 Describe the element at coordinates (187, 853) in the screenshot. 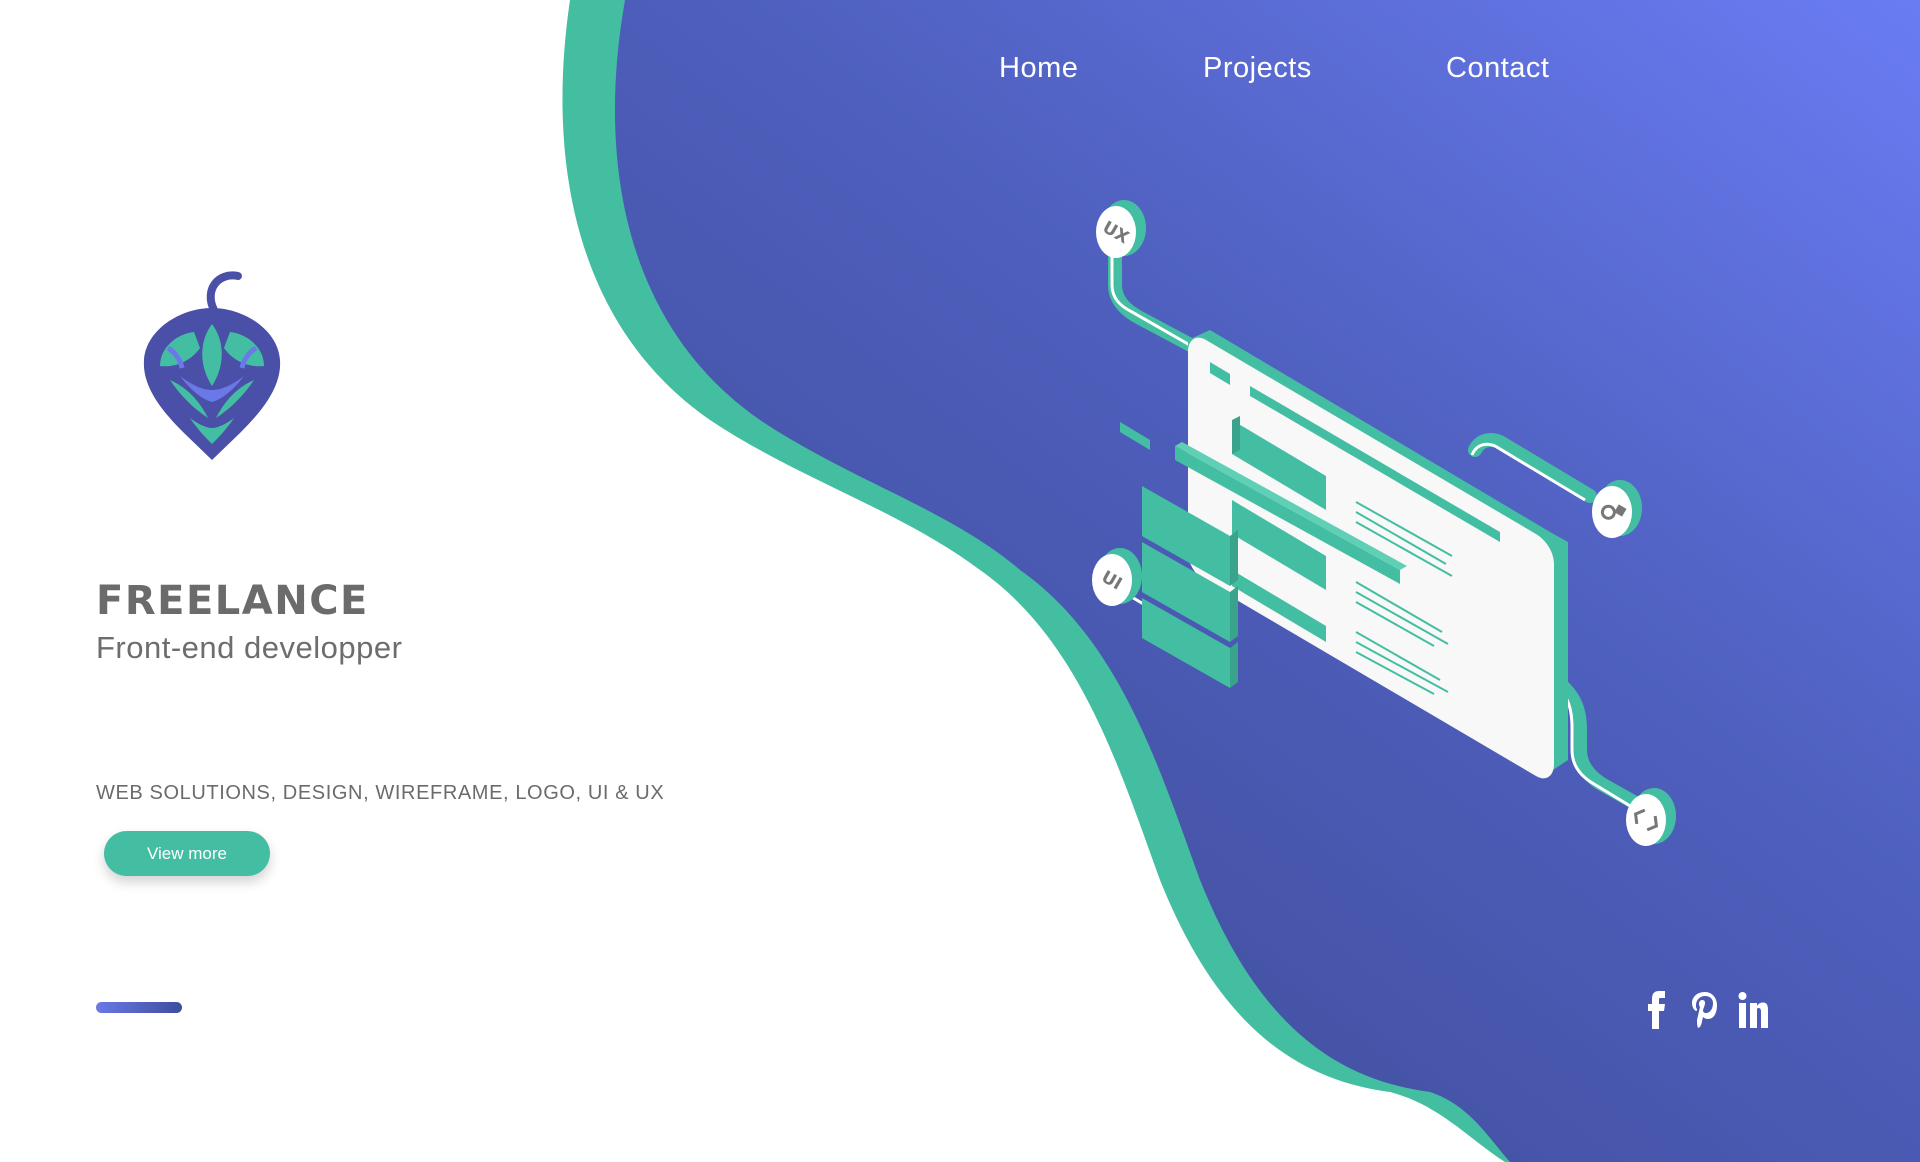

I see `view-more-button: View more` at that location.